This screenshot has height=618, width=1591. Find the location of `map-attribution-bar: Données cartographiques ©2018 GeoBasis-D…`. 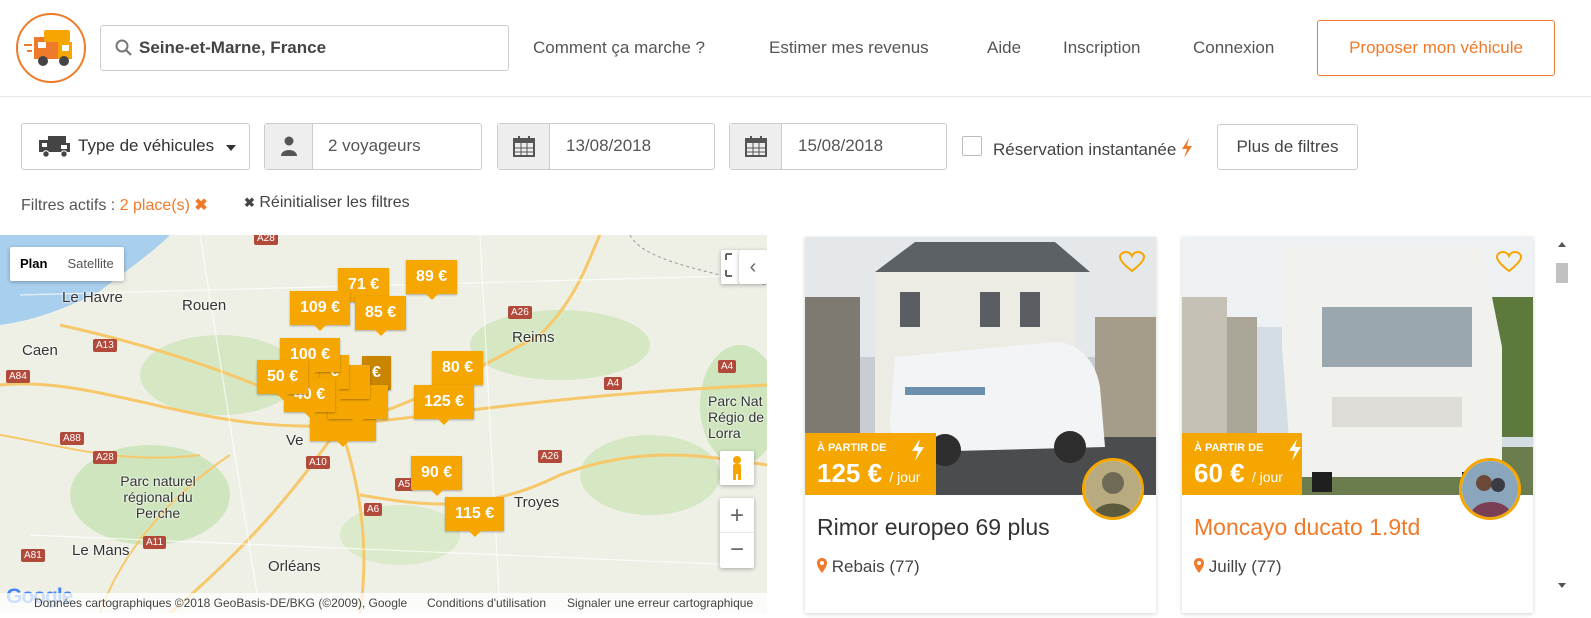

map-attribution-bar: Données cartographiques ©2018 GeoBasis-D… is located at coordinates (383, 603).